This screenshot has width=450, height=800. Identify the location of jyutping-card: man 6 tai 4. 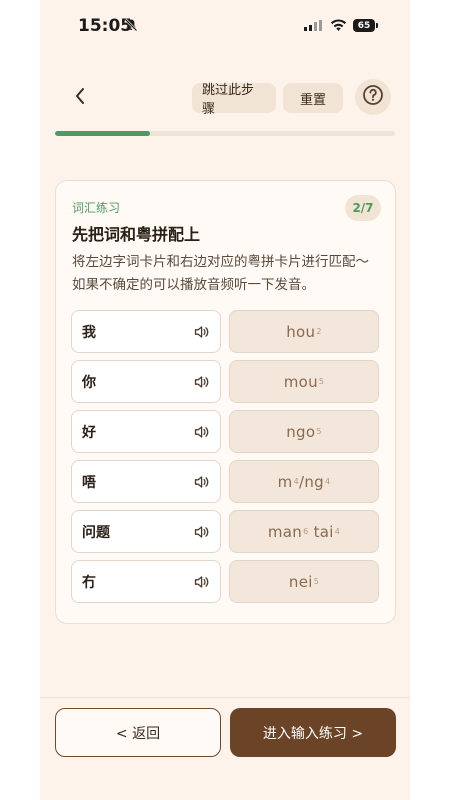
(304, 531).